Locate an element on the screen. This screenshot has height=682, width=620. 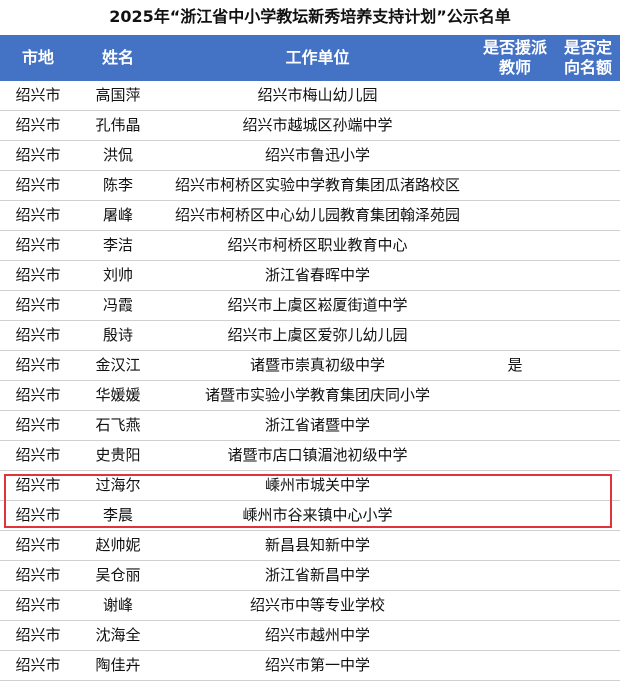
cell-name: 高国萍 is located at coordinates (118, 95).